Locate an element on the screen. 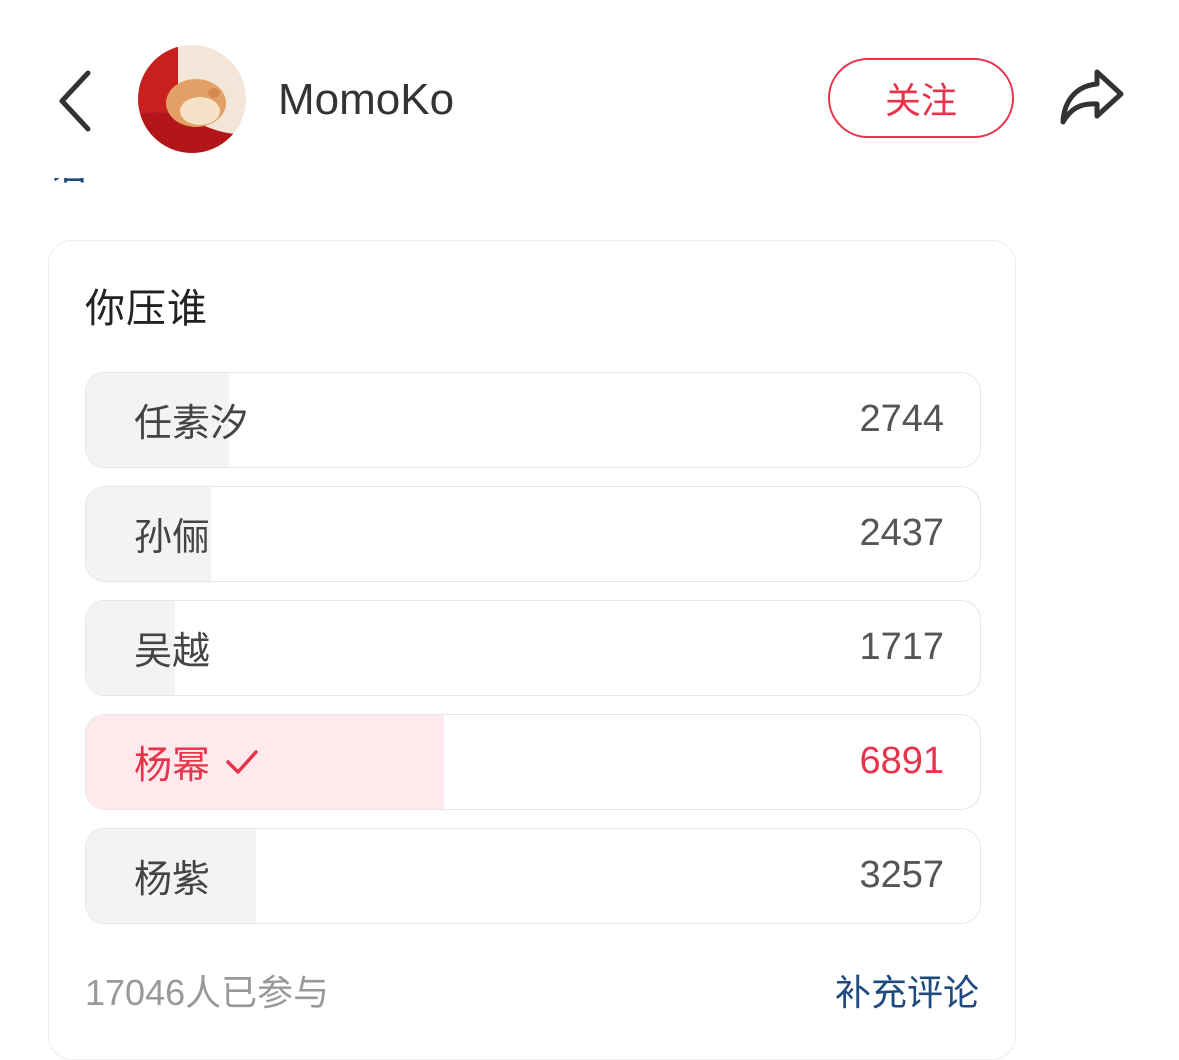  option-name-label: 杨幂 is located at coordinates (172, 766).